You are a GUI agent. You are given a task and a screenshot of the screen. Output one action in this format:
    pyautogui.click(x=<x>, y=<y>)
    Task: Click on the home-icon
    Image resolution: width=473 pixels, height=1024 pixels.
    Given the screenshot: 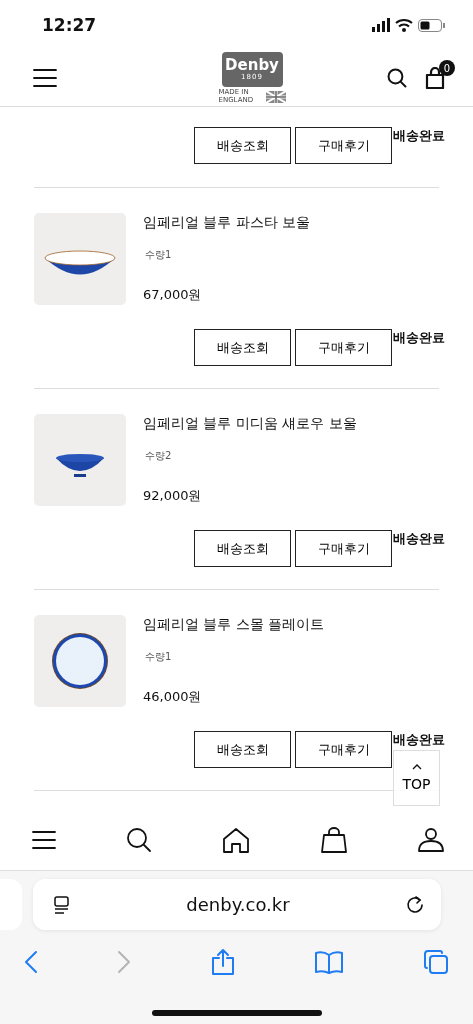 What is the action you would take?
    pyautogui.click(x=236, y=839)
    